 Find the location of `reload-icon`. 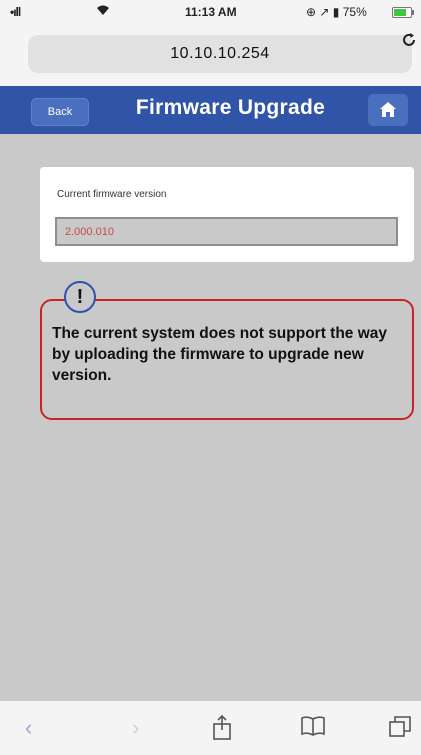

reload-icon is located at coordinates (409, 42).